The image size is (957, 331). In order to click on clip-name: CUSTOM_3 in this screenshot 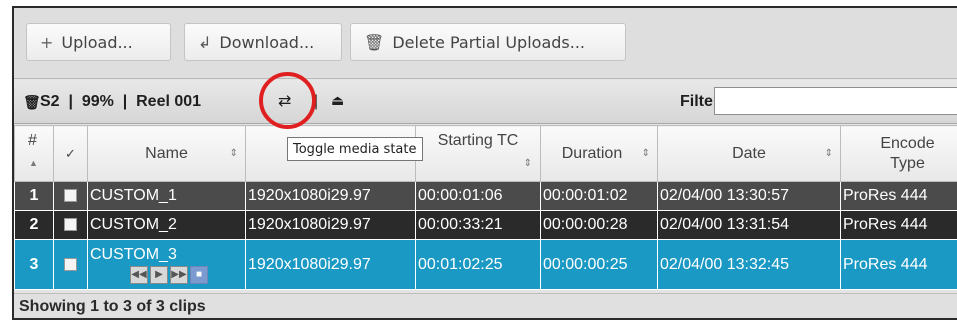, I will do `click(133, 254)`.